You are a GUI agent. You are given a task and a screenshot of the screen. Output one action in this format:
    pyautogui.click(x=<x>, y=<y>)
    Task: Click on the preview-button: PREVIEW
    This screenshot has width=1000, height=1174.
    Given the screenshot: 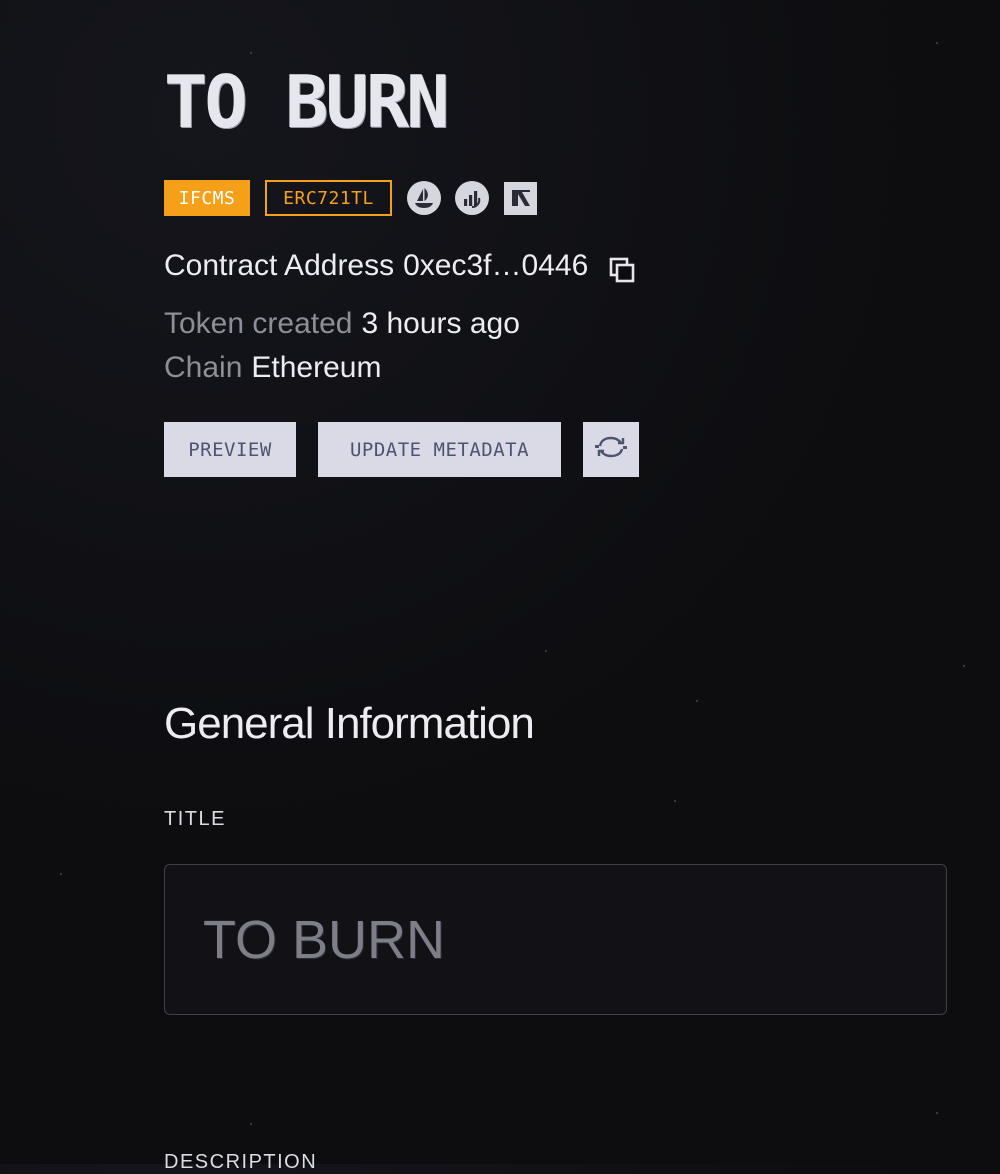 What is the action you would take?
    pyautogui.click(x=230, y=449)
    